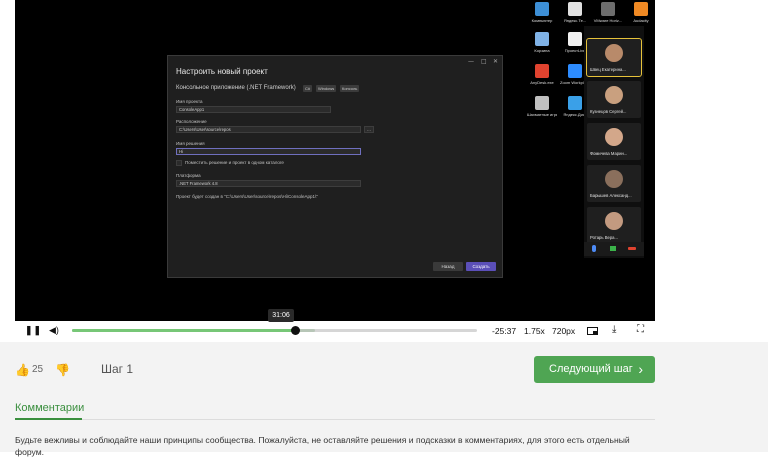  I want to click on tag-platform: Windows, so click(326, 88).